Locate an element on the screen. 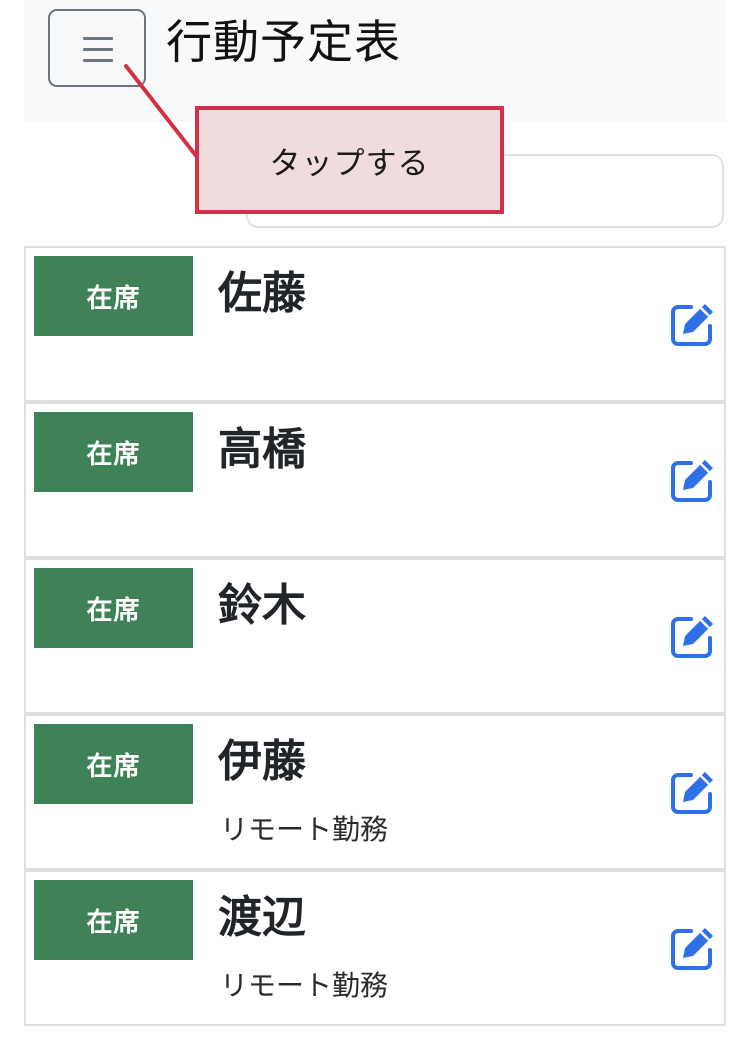 The height and width of the screenshot is (1039, 750). member-card: 在席 渡辺 リモート勤務 is located at coordinates (375, 948).